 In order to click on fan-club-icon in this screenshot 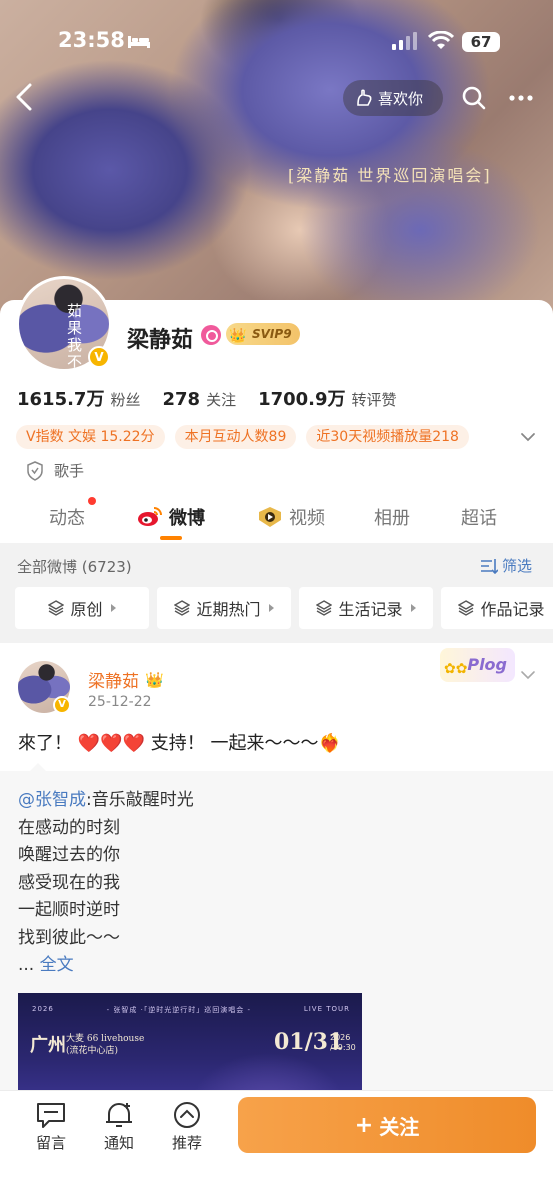, I will do `click(211, 335)`.